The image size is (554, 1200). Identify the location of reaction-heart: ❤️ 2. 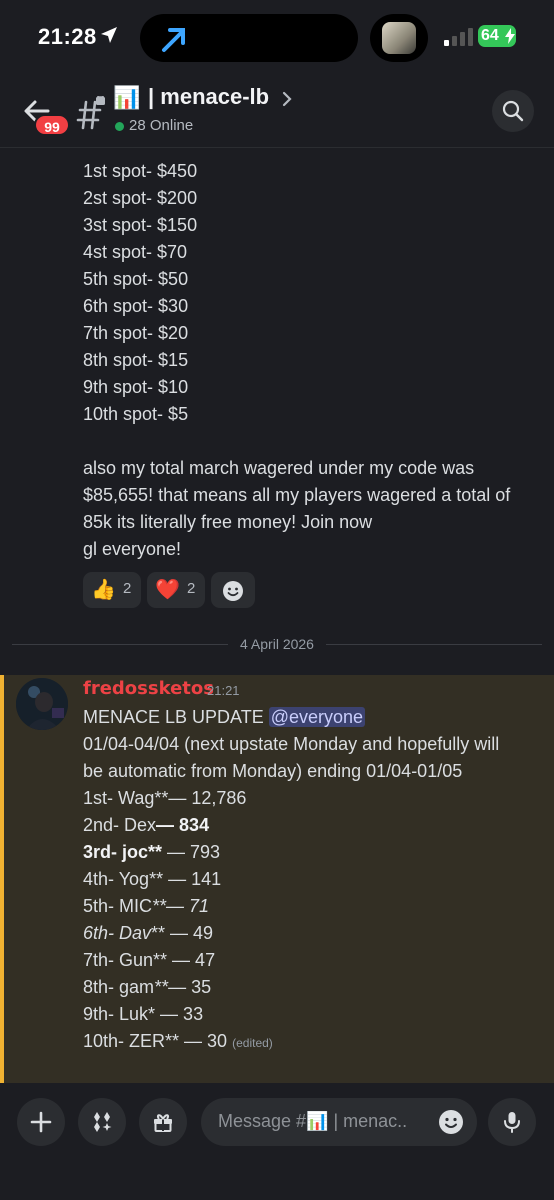
(176, 590).